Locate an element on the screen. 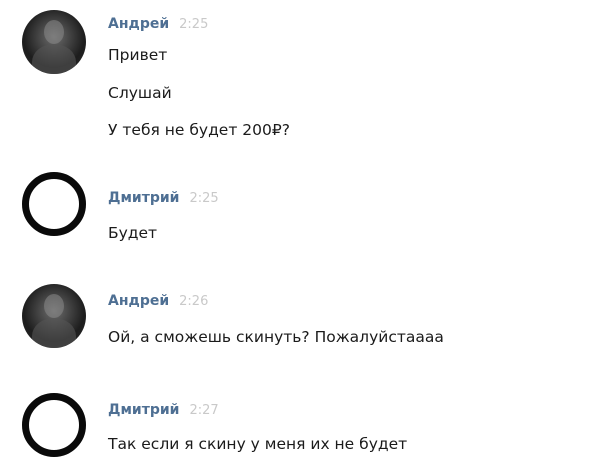 Image resolution: width=600 pixels, height=467 pixels. message-time: 2:26 is located at coordinates (194, 301).